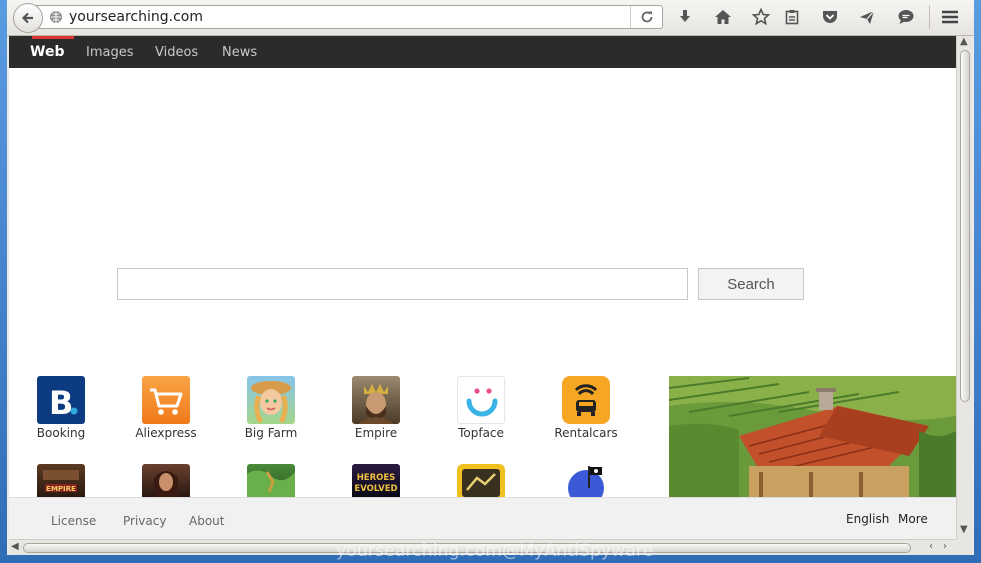  Describe the element at coordinates (56, 17) in the screenshot. I see `globe-icon` at that location.